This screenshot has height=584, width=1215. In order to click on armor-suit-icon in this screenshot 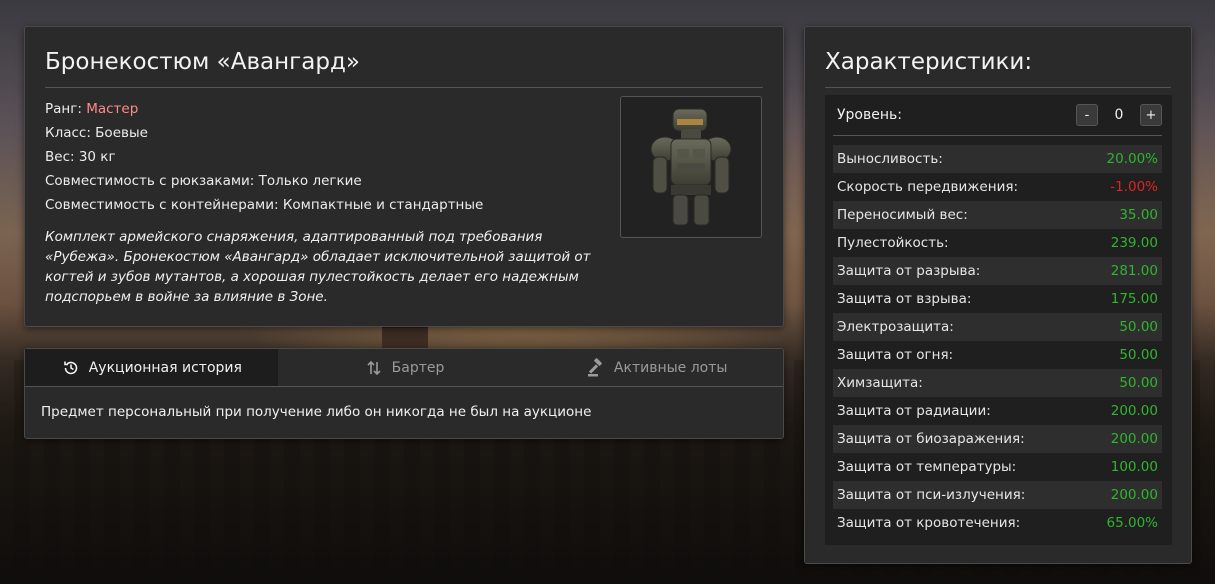, I will do `click(691, 167)`.